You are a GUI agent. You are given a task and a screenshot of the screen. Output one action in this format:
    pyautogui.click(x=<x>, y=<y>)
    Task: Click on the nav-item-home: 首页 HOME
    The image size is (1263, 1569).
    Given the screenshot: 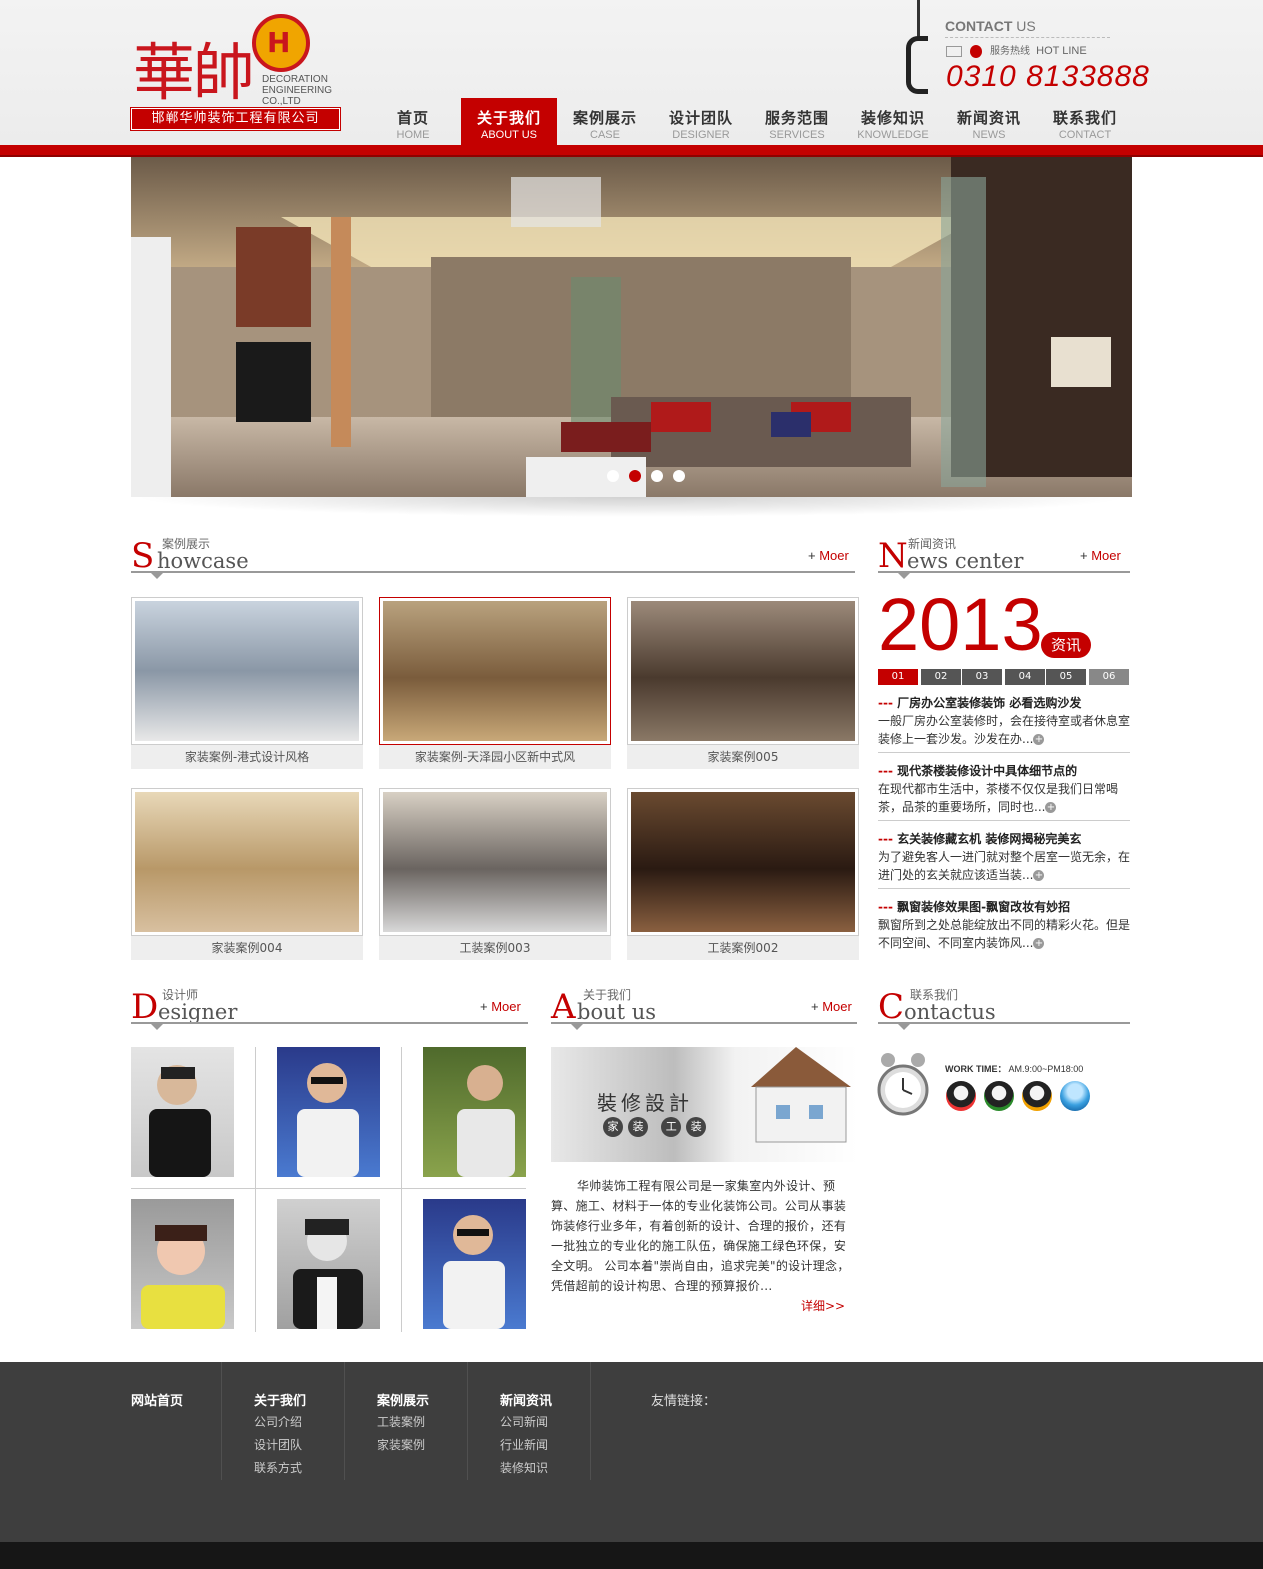 What is the action you would take?
    pyautogui.click(x=413, y=121)
    